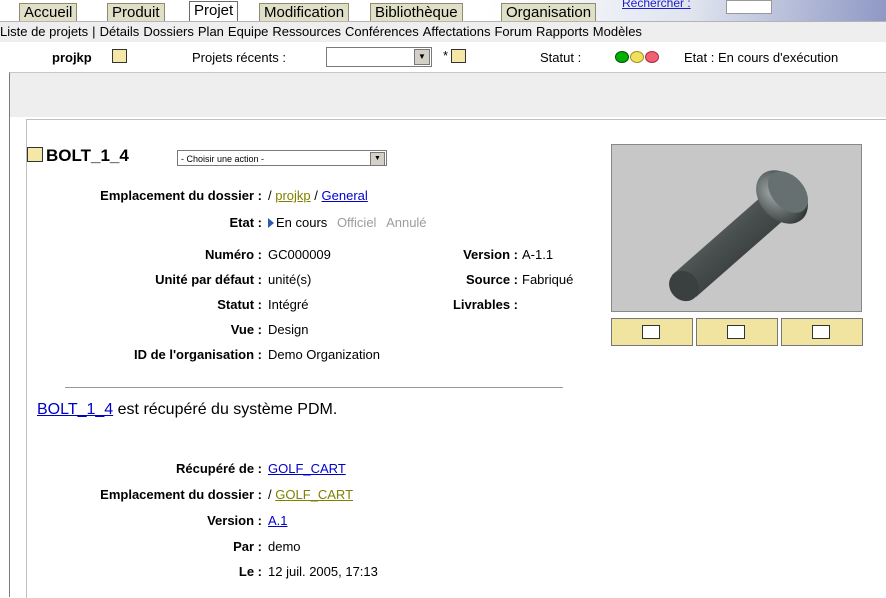 The image size is (886, 598). I want to click on etat-values: En cours Officiel Annulé, so click(347, 222).